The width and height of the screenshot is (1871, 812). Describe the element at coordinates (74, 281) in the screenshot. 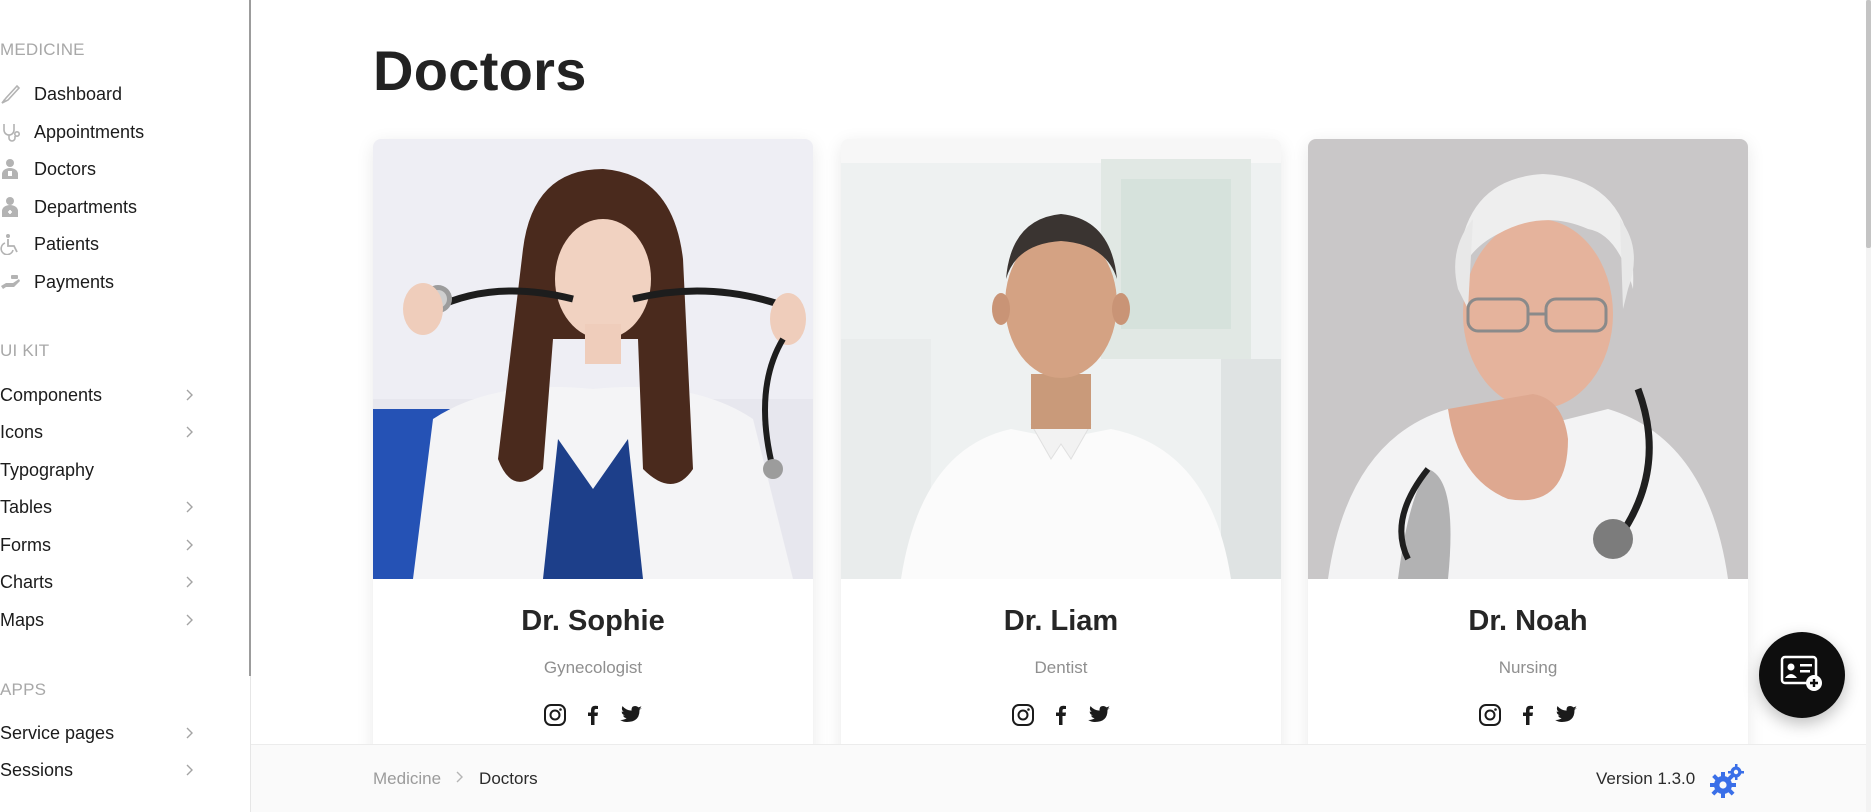

I see `sidebar-item-label: Payments` at that location.